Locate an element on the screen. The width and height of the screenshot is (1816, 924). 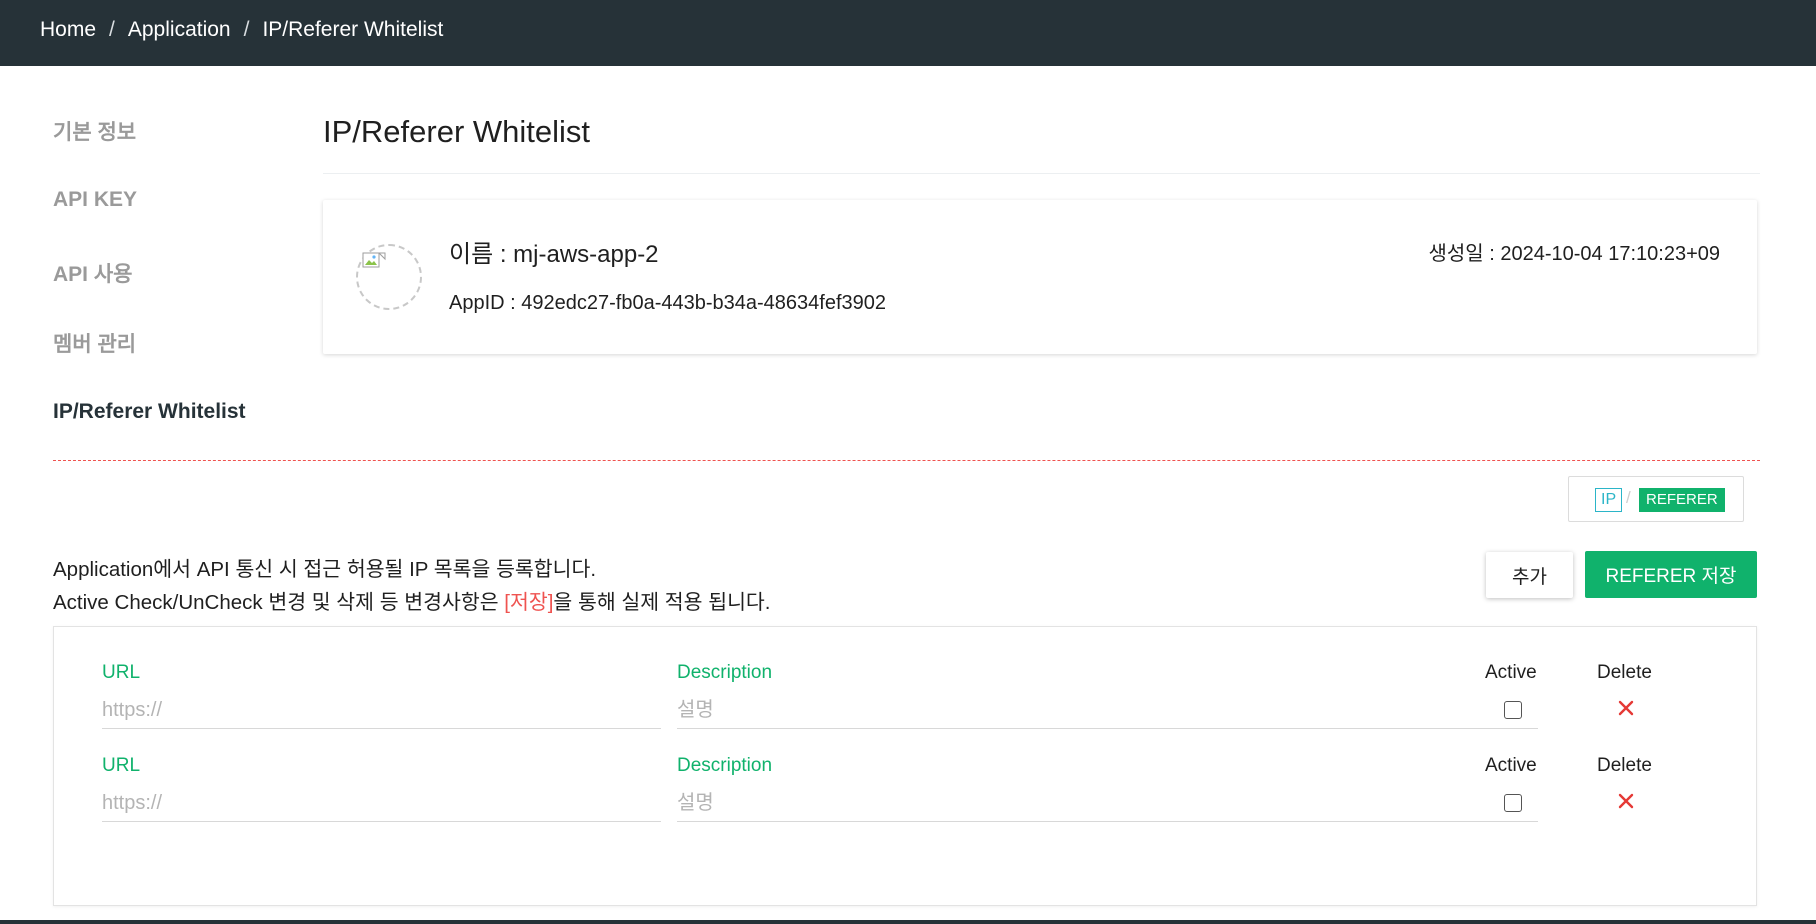
url-input is located at coordinates (381, 804).